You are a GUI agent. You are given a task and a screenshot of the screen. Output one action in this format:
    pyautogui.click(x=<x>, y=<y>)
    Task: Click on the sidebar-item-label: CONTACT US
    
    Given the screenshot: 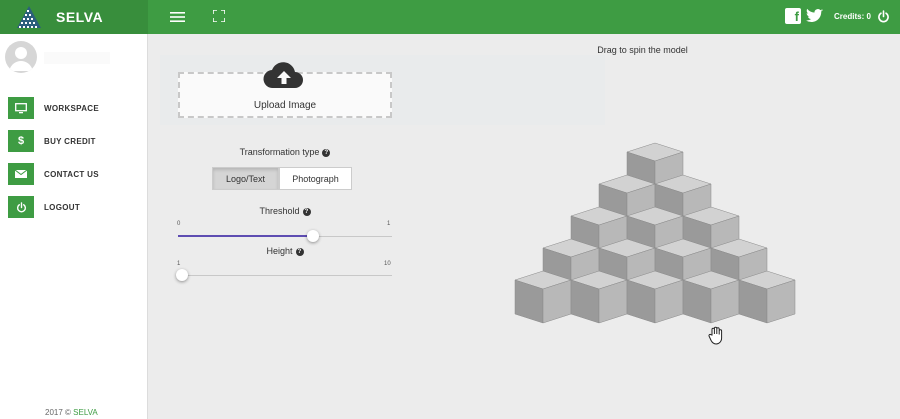 What is the action you would take?
    pyautogui.click(x=71, y=174)
    